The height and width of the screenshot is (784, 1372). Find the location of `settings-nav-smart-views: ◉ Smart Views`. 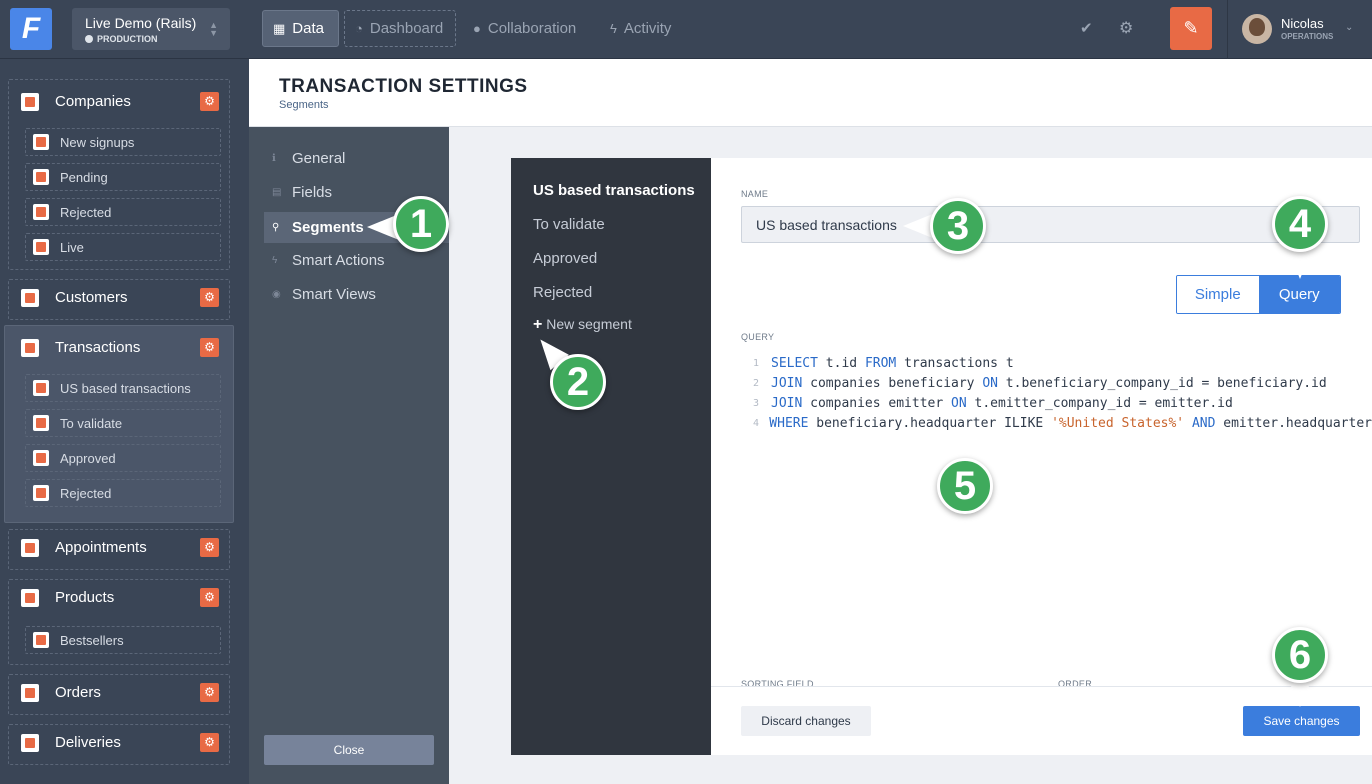

settings-nav-smart-views: ◉ Smart Views is located at coordinates (356, 294).